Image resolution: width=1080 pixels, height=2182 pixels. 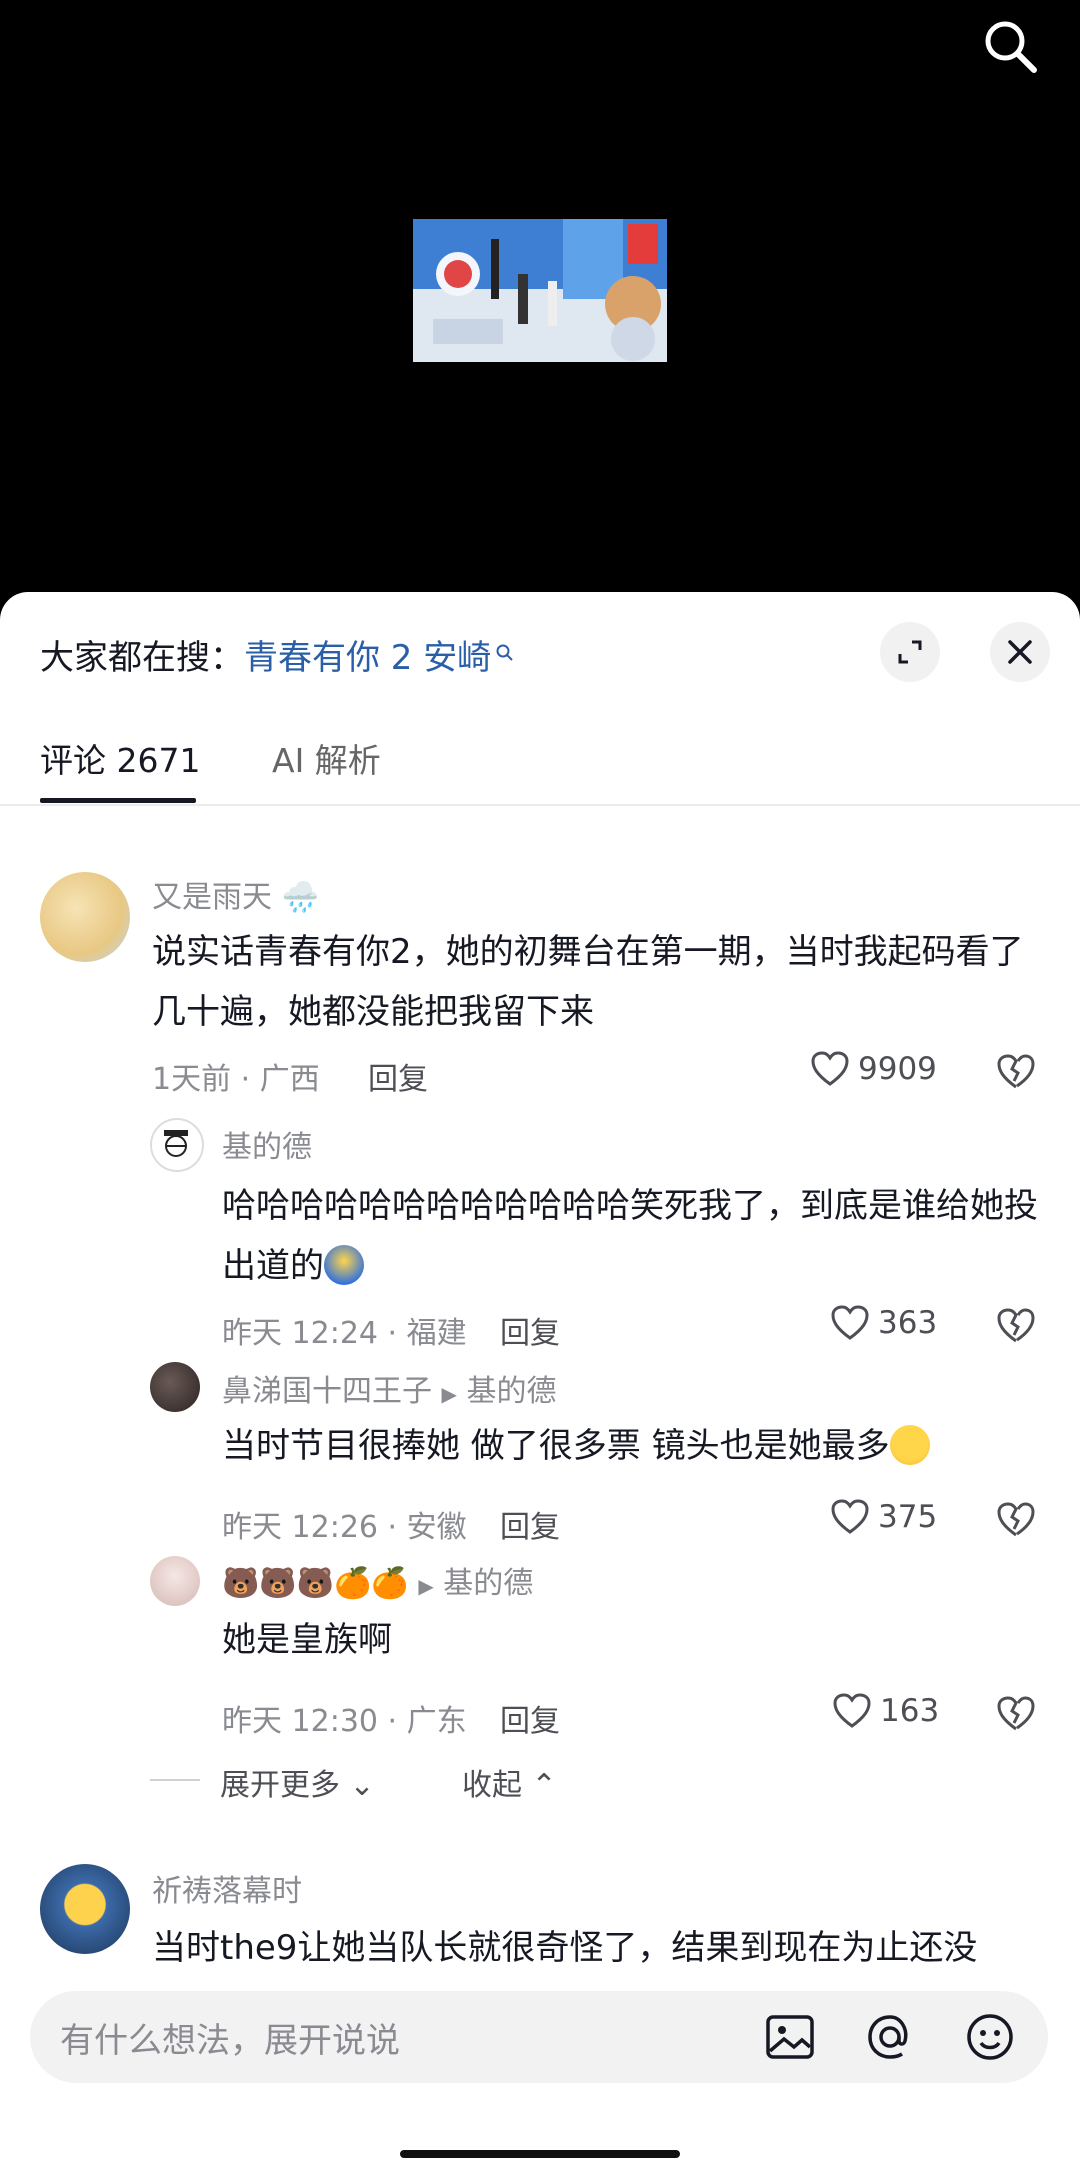 I want to click on hot-search-prefix: 大家都在搜：, so click(x=142, y=658).